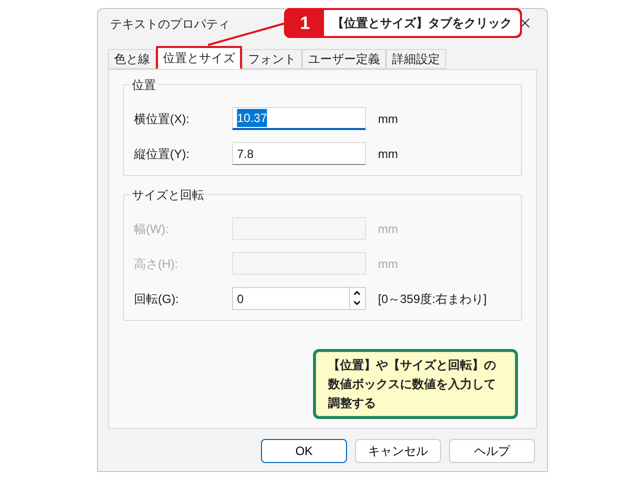 This screenshot has width=640, height=480. Describe the element at coordinates (156, 264) in the screenshot. I see `field-label: 高さ(H):` at that location.